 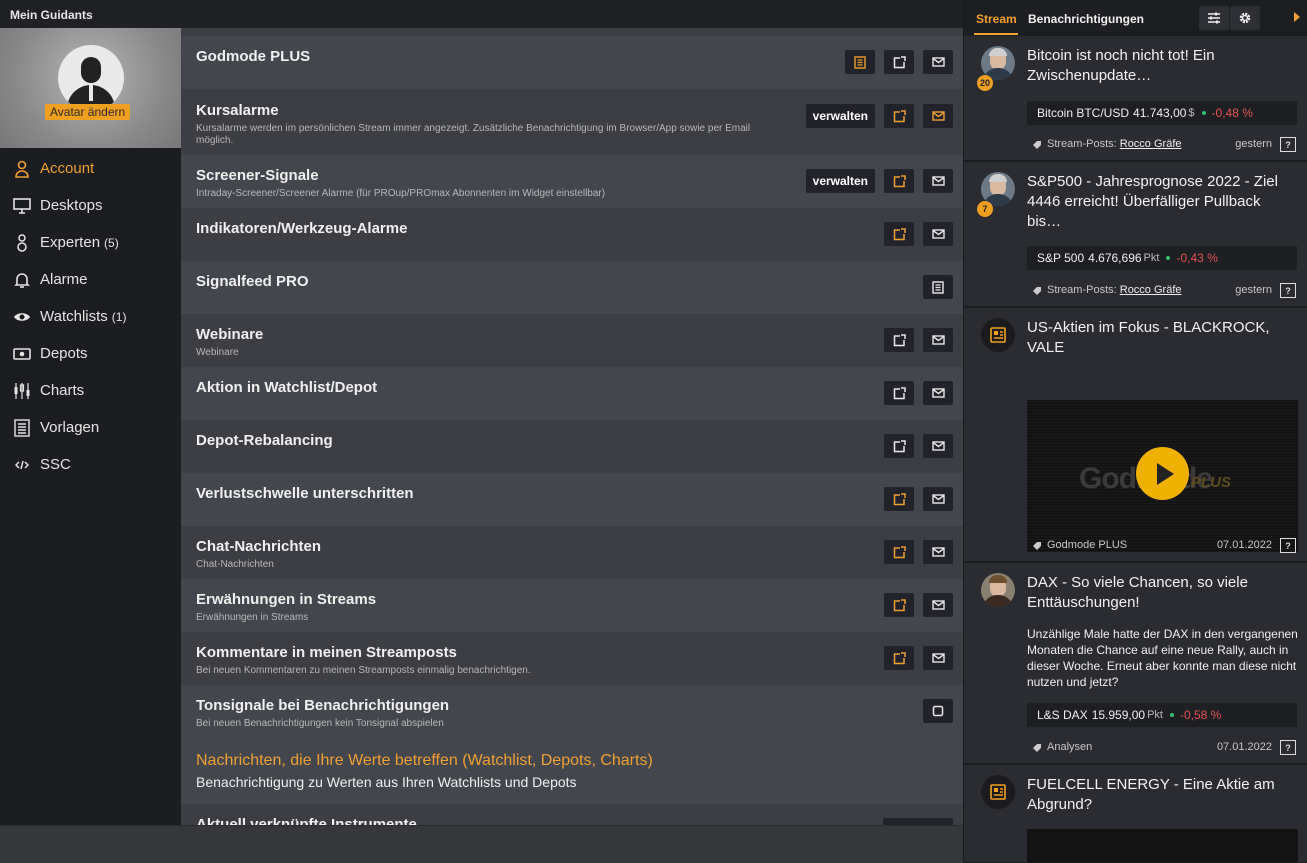 I want to click on card-title: FUELCELL ENERGY - Eine Aktie am Abgrund?, so click(x=1162, y=795).